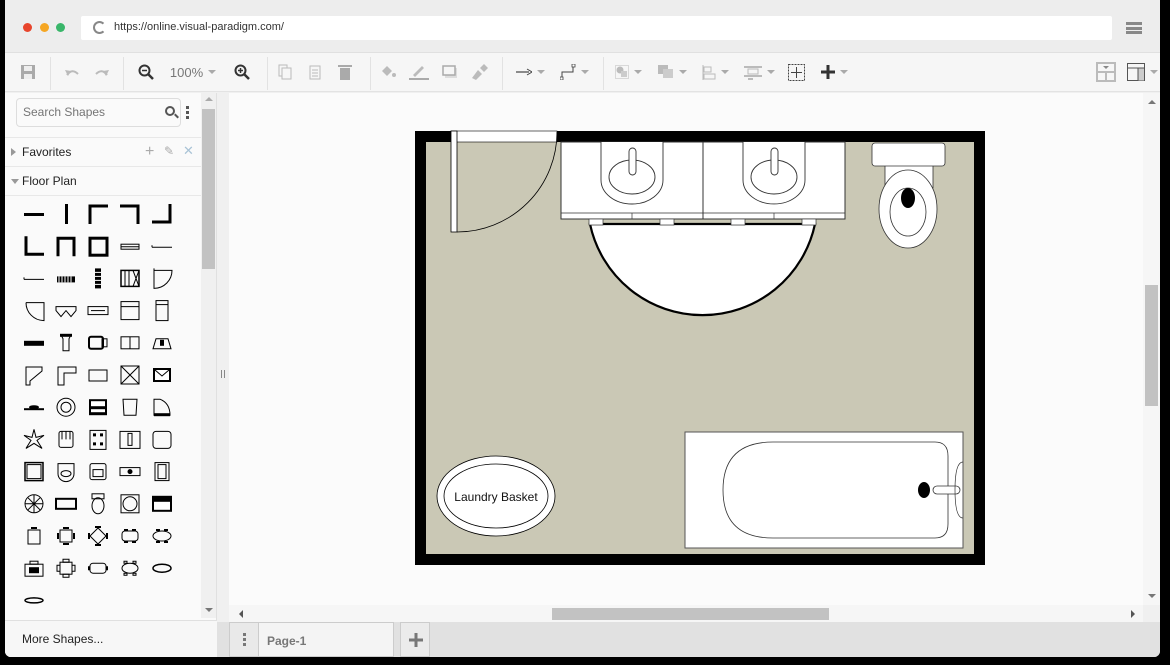  Describe the element at coordinates (574, 72) in the screenshot. I see `connector-elbow-dropdown` at that location.